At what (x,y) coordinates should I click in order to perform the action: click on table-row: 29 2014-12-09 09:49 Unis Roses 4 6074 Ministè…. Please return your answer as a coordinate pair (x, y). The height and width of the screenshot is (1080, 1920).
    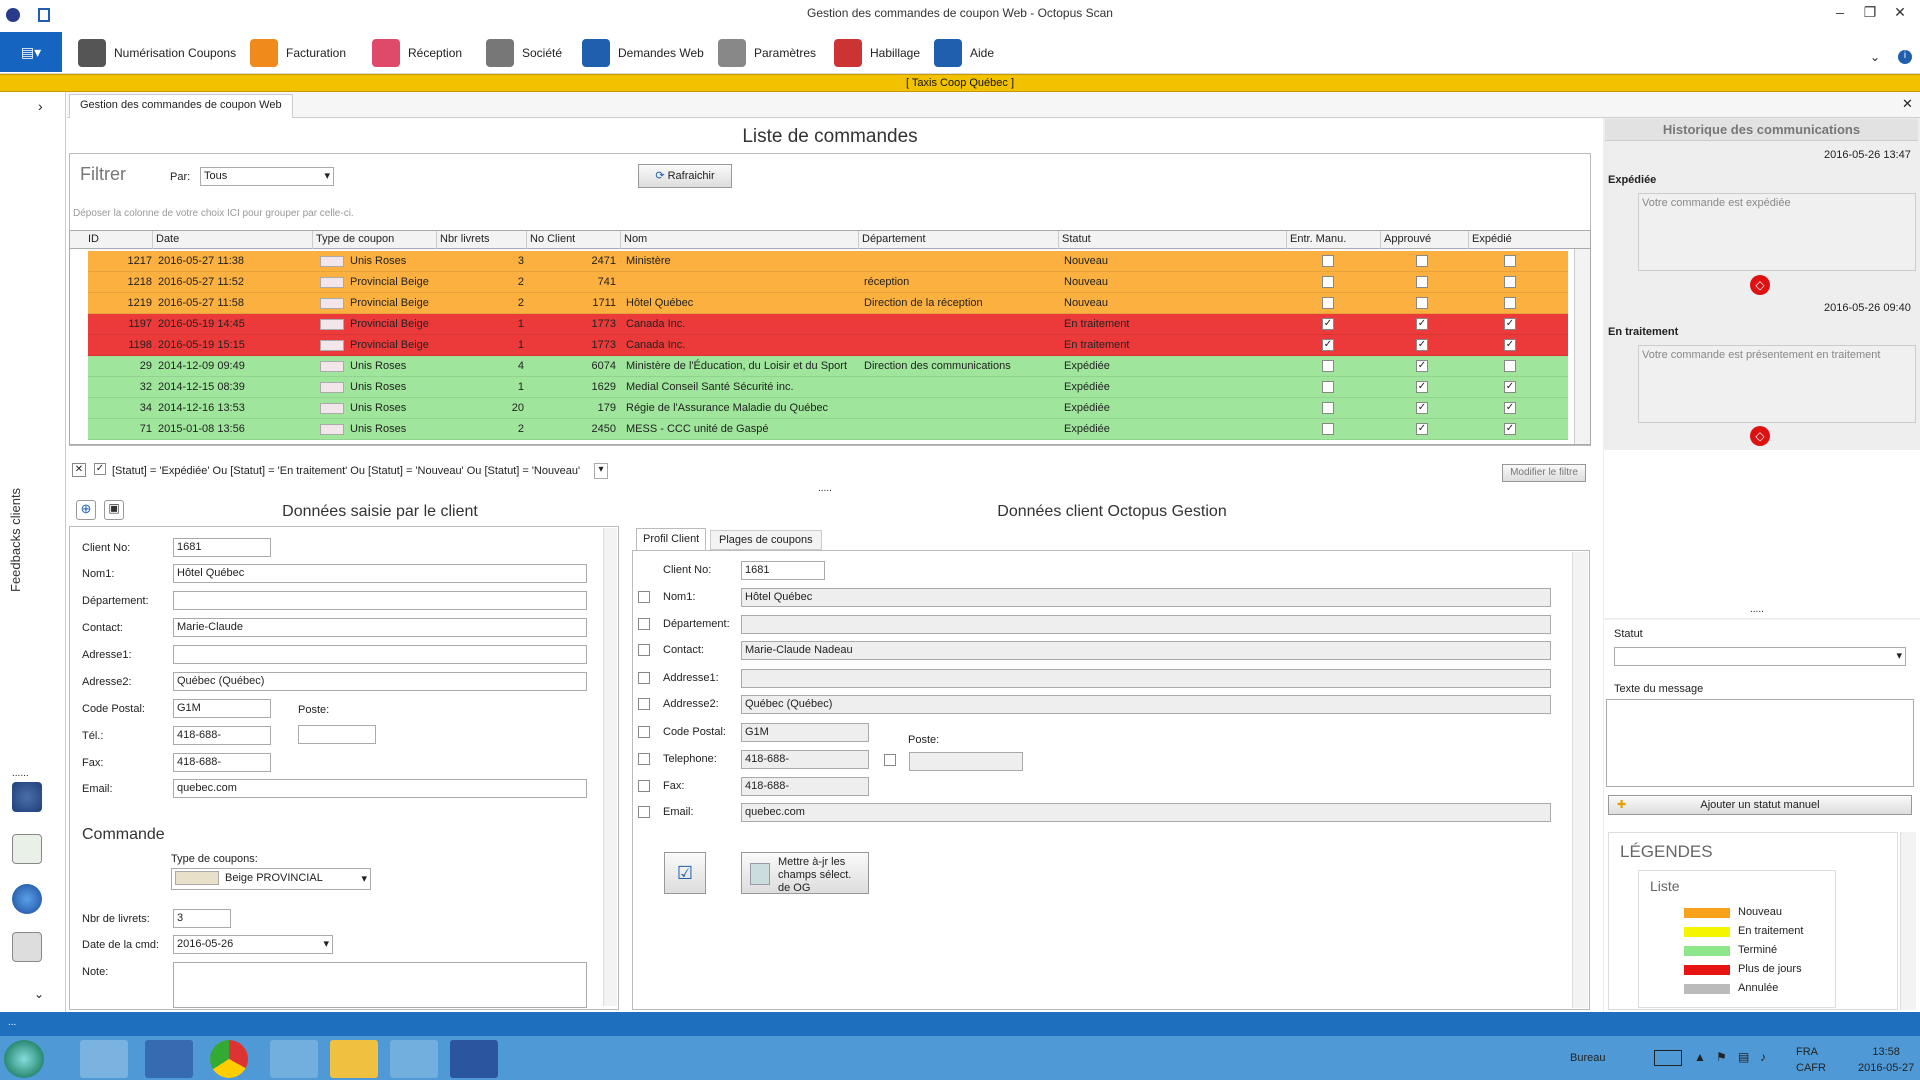
    Looking at the image, I should click on (828, 366).